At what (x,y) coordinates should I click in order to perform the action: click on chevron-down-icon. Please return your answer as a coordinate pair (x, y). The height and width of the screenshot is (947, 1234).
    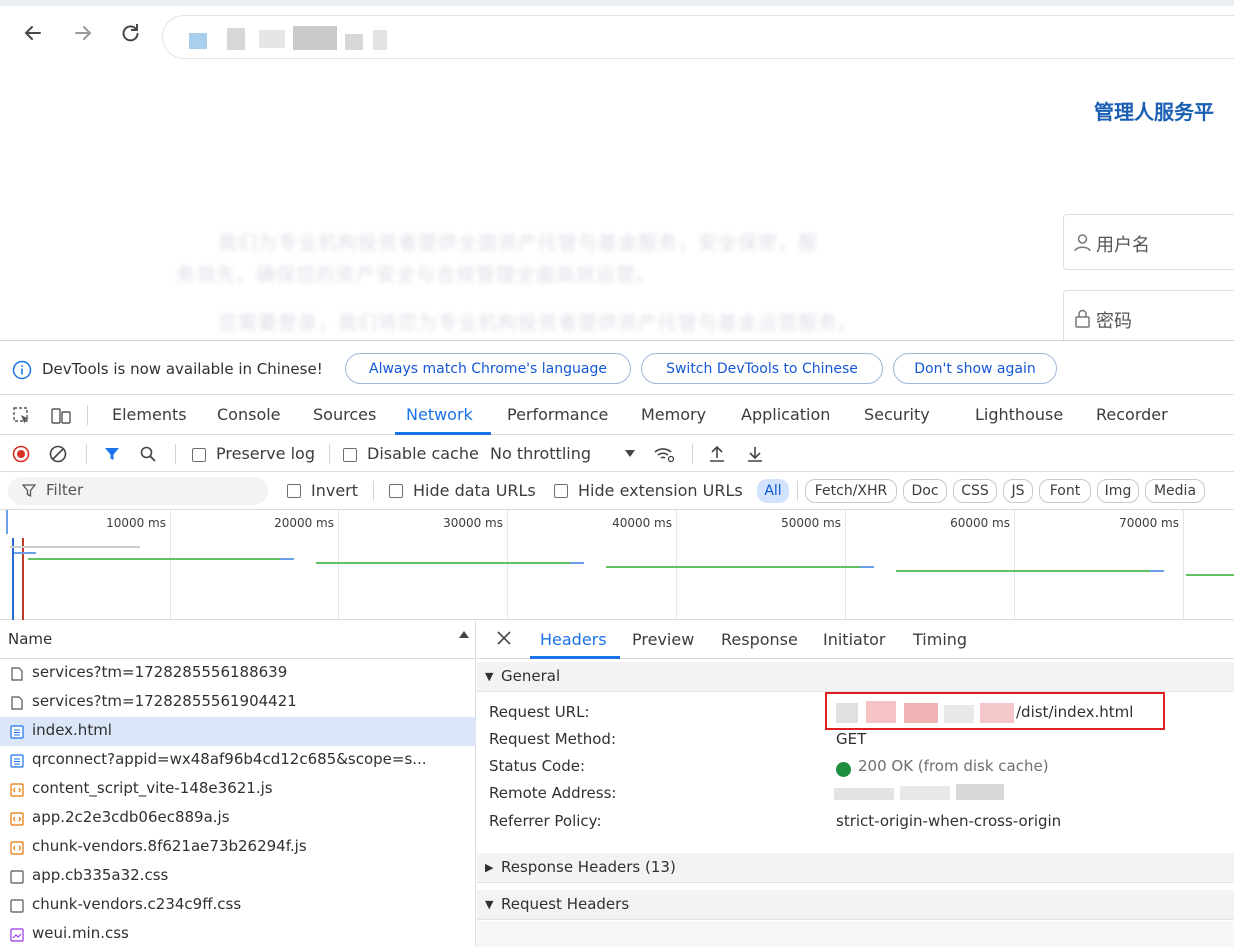
    Looking at the image, I should click on (630, 454).